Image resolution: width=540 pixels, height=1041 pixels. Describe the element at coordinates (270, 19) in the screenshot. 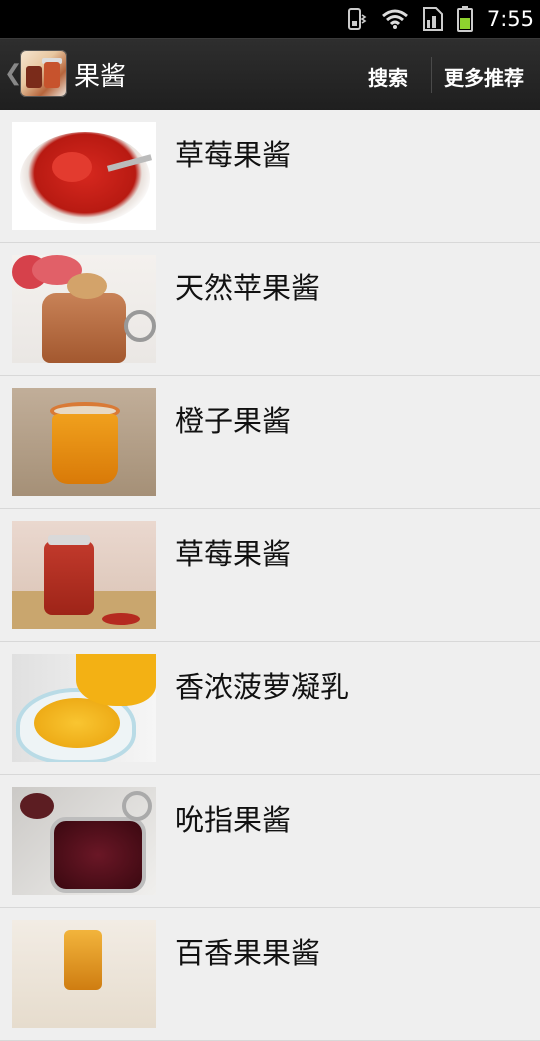

I see `status-bar: 7:55` at that location.